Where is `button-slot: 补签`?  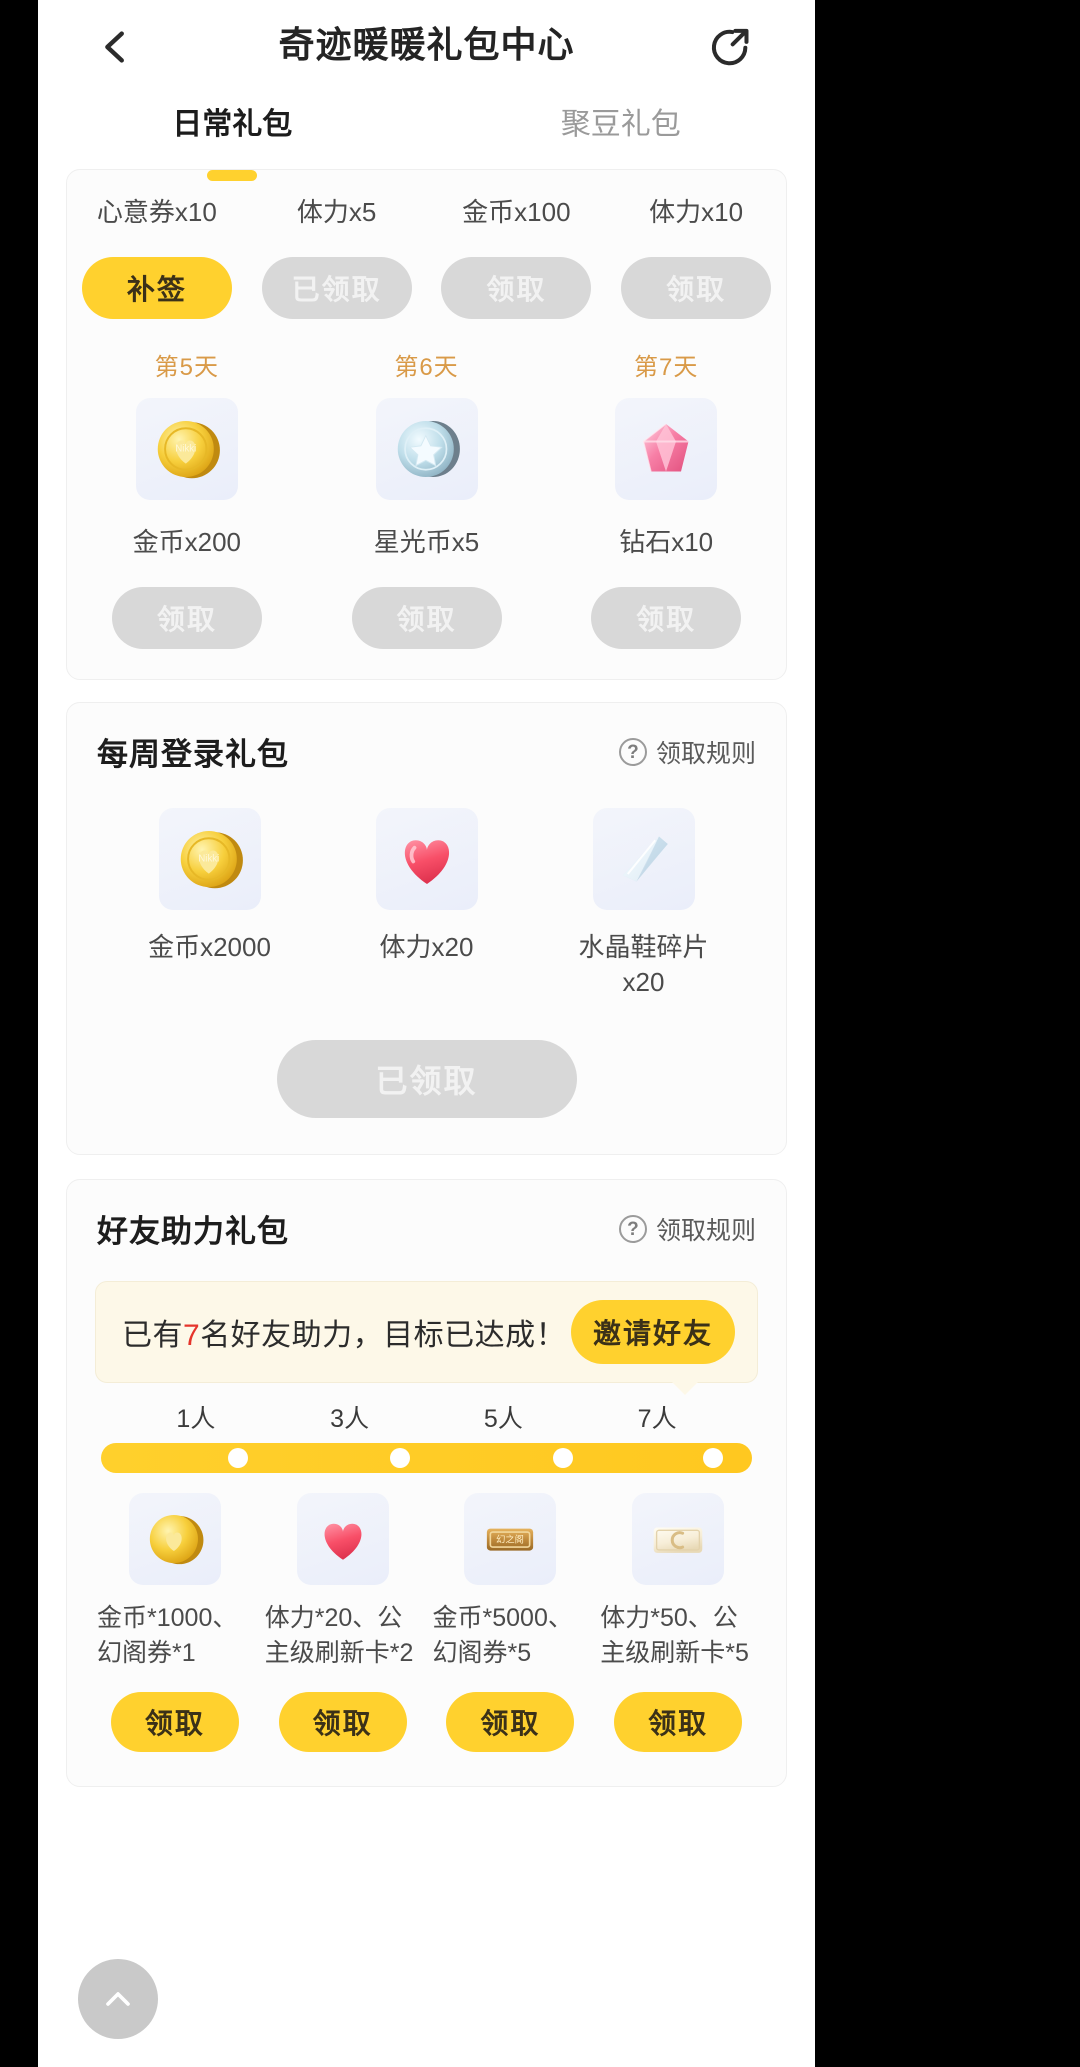
button-slot: 补签 is located at coordinates (157, 274).